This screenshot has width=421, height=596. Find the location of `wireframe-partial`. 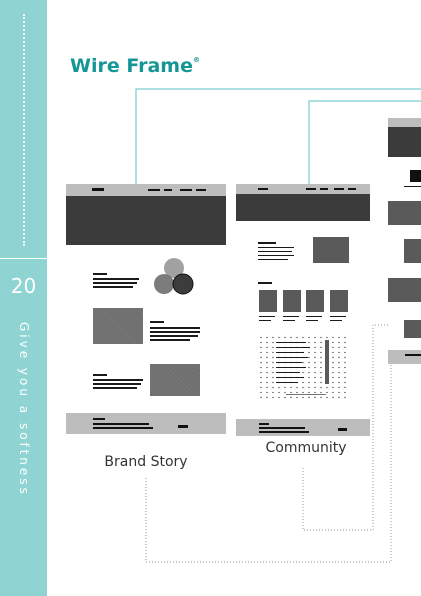

wireframe-partial is located at coordinates (404, 241).